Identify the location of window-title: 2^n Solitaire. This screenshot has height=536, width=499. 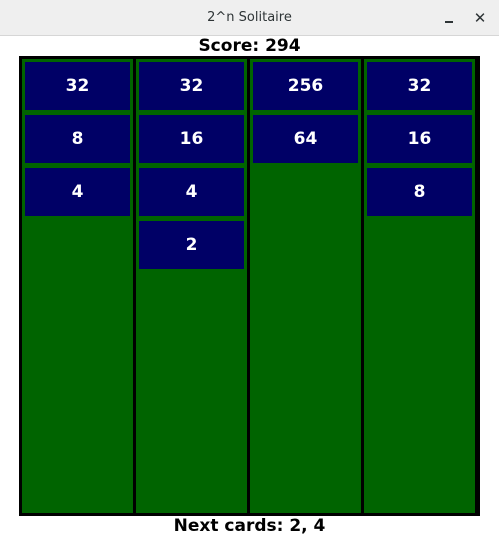
(249, 17).